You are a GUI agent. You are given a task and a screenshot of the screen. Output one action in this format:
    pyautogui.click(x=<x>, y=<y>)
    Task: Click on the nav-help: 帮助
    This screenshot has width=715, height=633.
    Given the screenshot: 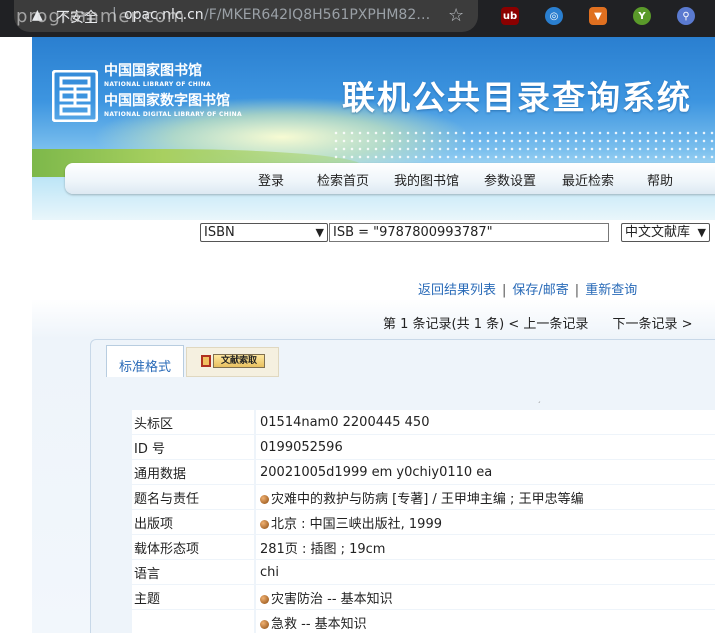 What is the action you would take?
    pyautogui.click(x=660, y=179)
    